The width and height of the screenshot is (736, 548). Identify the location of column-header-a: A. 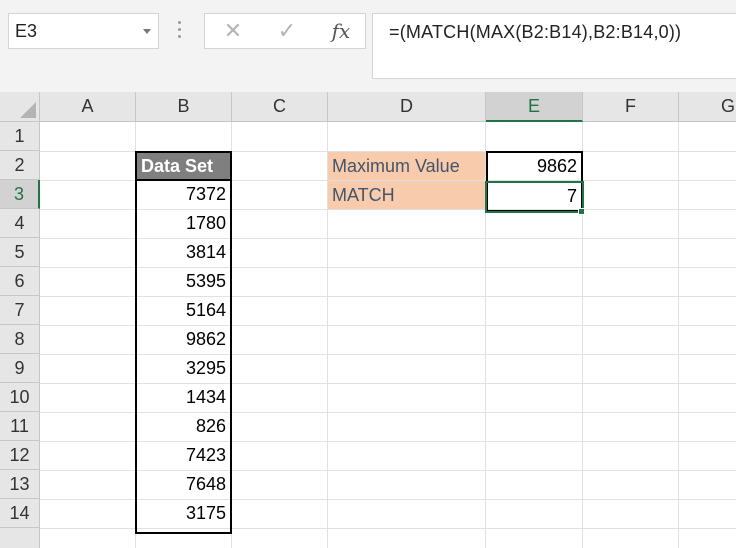
(88, 107).